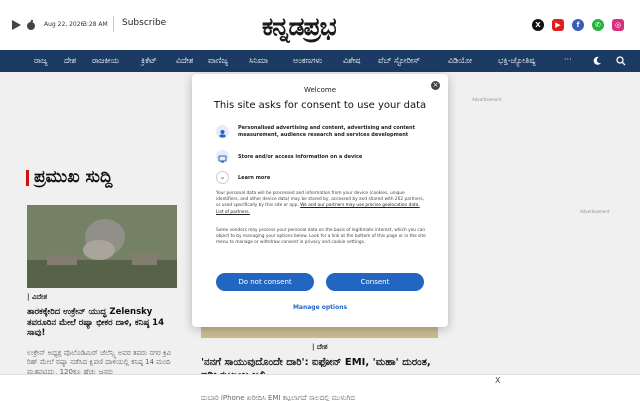  I want to click on whatsapp-icon: ✆, so click(598, 25).